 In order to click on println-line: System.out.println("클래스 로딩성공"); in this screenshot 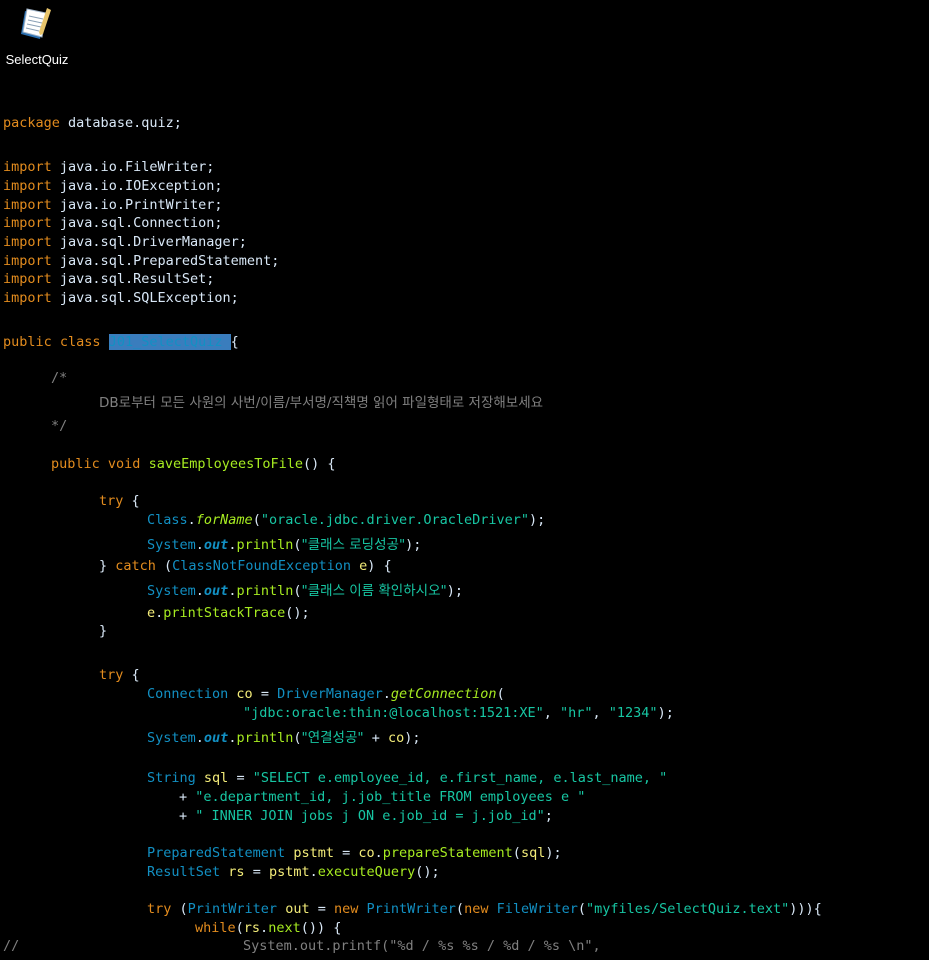, I will do `click(284, 545)`.